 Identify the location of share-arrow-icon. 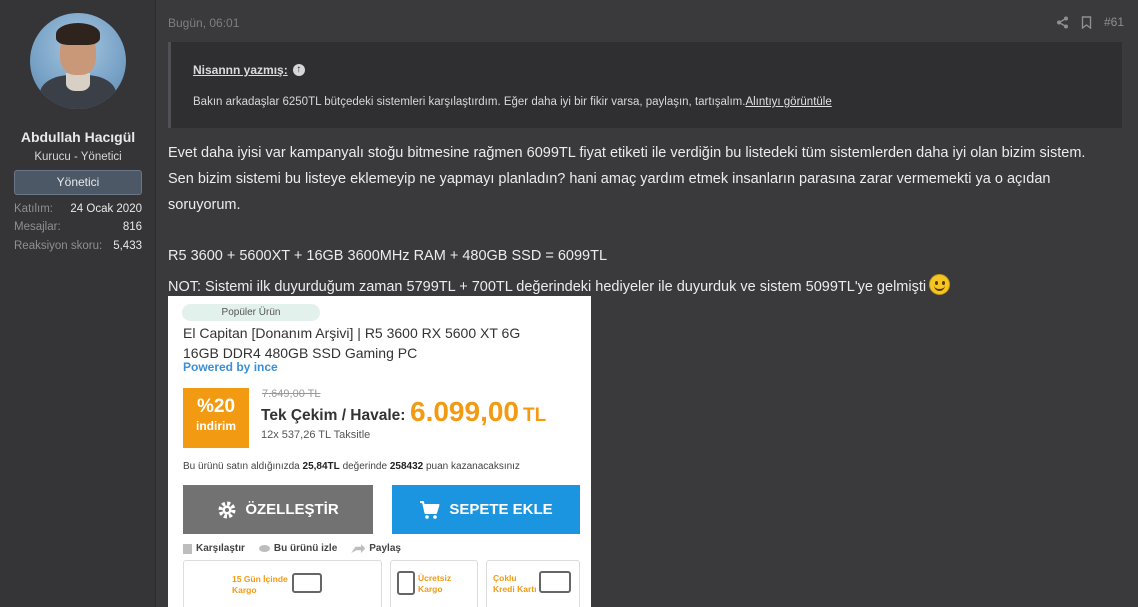
(358, 548).